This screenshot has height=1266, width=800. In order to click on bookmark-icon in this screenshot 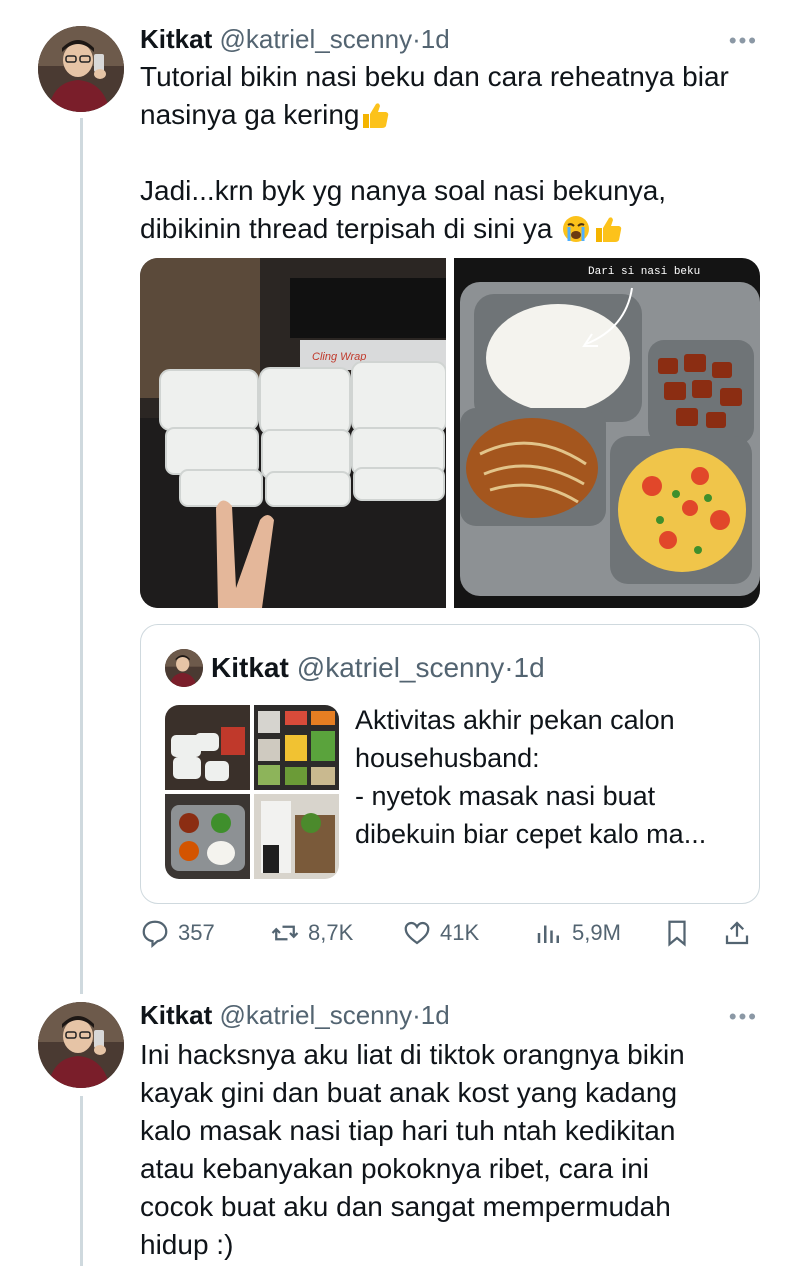, I will do `click(677, 933)`.